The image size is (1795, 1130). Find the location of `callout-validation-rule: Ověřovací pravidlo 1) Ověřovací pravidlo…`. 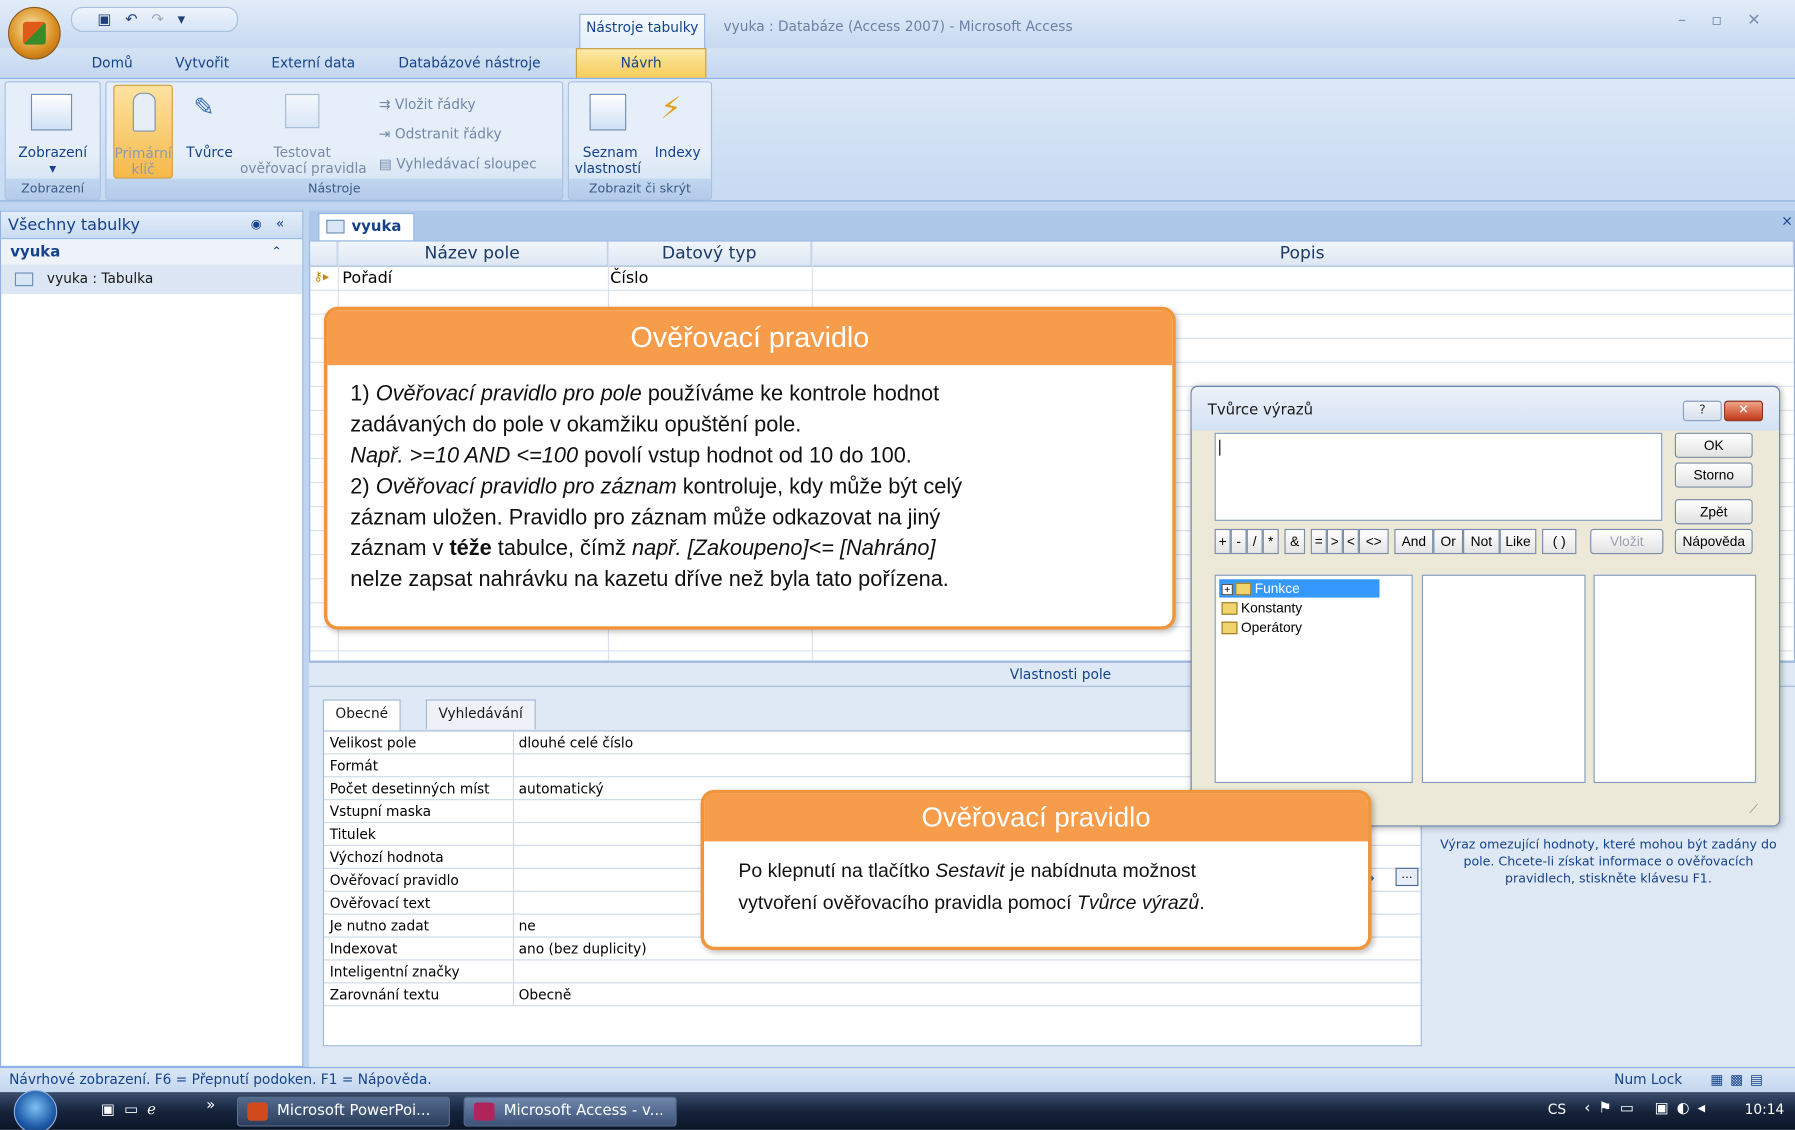

callout-validation-rule: Ověřovací pravidlo 1) Ověřovací pravidlo… is located at coordinates (749, 468).